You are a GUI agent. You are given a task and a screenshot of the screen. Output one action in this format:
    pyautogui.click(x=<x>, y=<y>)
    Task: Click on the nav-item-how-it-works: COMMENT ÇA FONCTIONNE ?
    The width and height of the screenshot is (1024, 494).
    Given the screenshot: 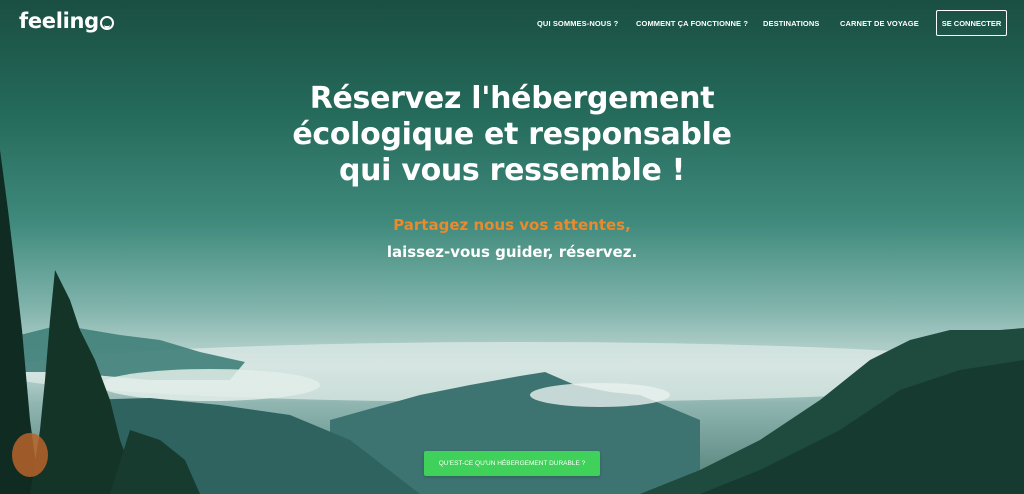 What is the action you would take?
    pyautogui.click(x=692, y=23)
    